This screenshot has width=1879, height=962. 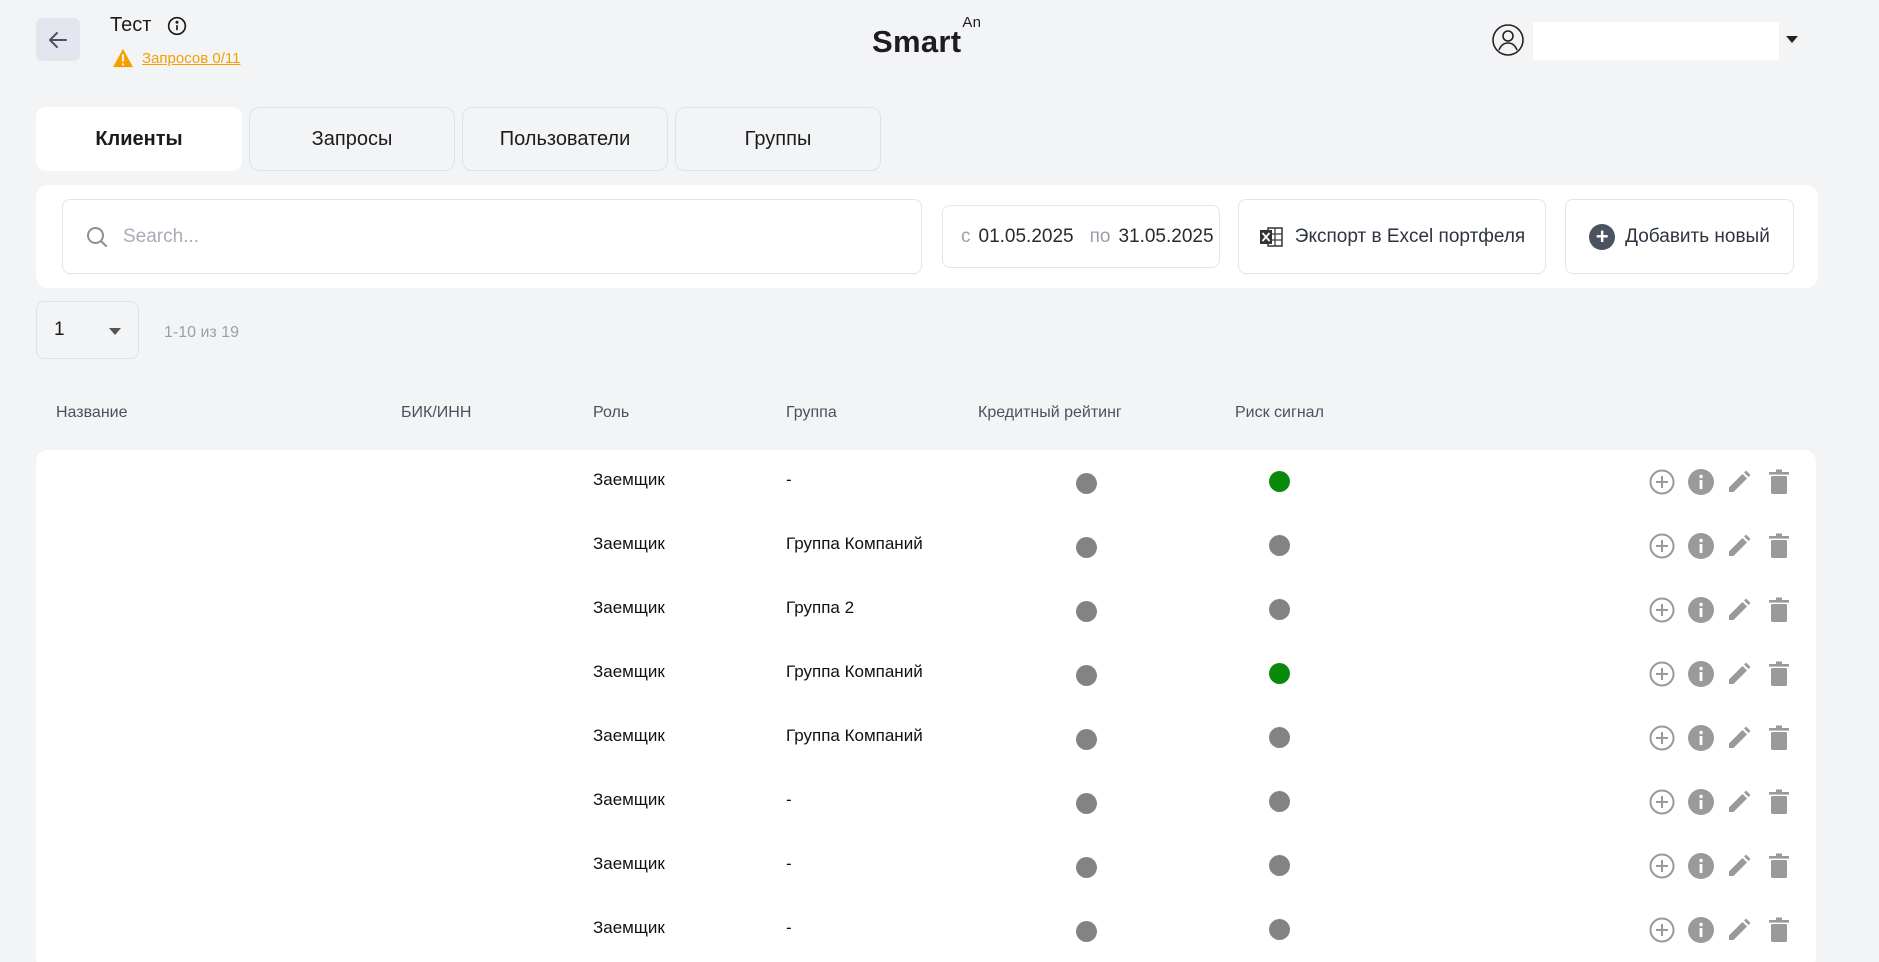 I want to click on logo-text: Smart, so click(x=917, y=41).